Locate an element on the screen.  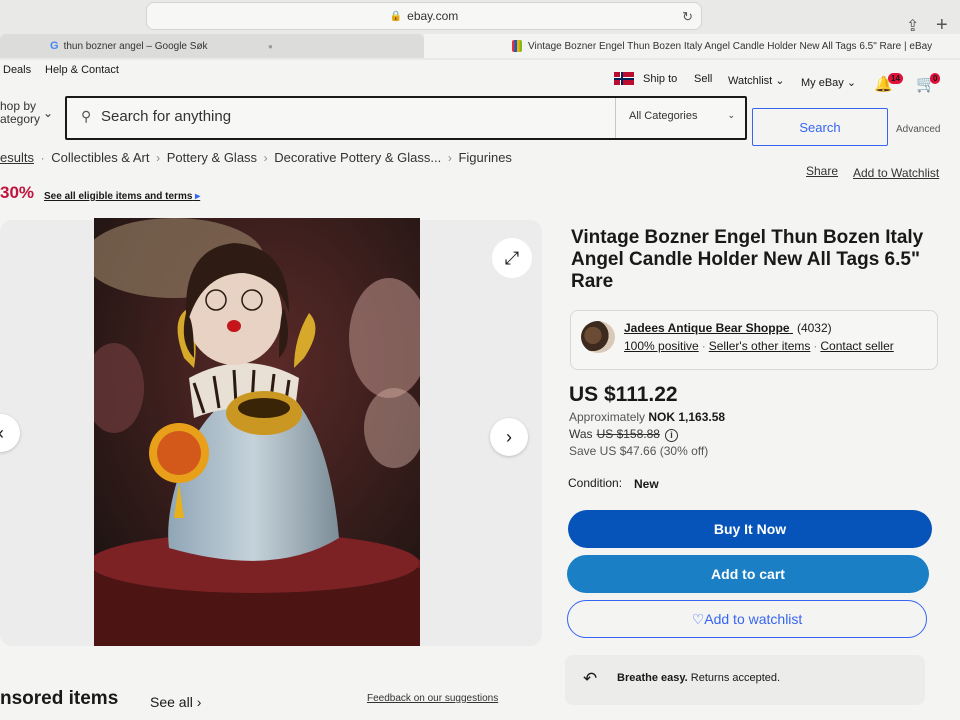
breadcrumb-item: Pottery & Glass is located at coordinates (212, 157).